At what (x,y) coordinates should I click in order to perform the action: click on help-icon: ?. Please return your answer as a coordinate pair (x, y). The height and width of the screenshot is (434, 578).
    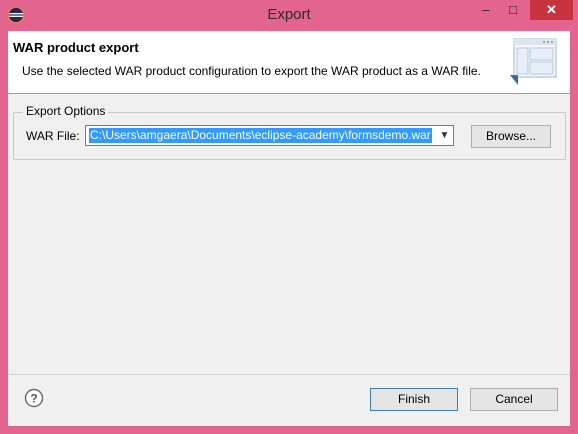
    Looking at the image, I should click on (34, 398).